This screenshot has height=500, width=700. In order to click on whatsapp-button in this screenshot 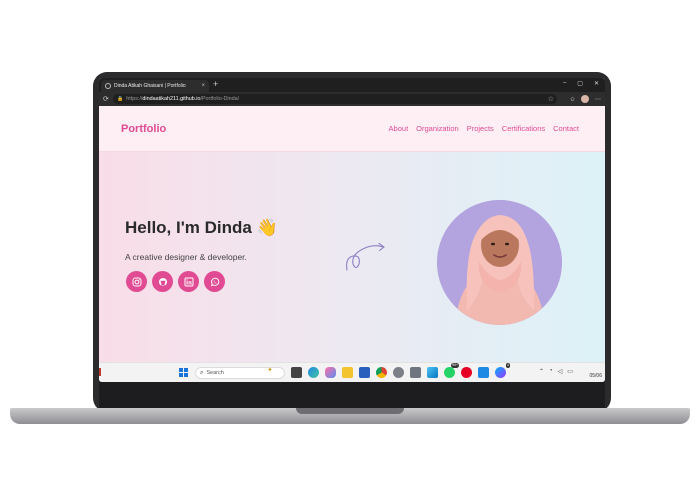, I will do `click(214, 281)`.